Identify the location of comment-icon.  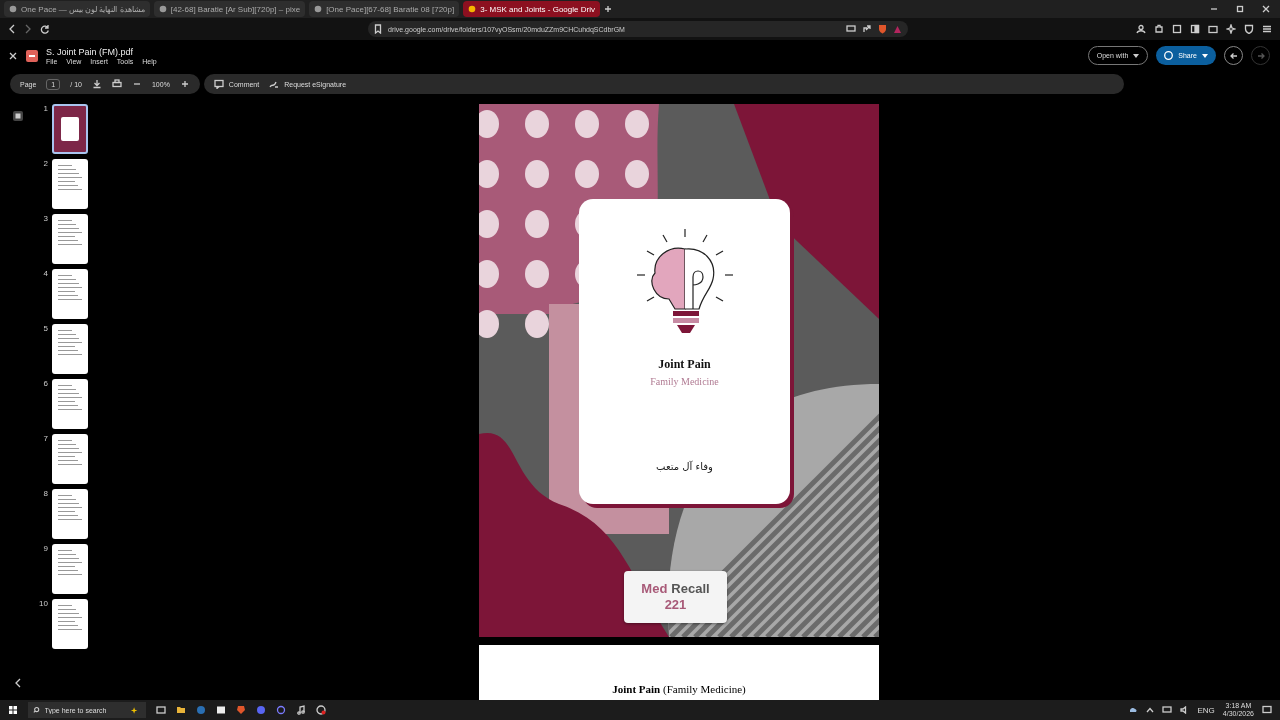
(218, 84).